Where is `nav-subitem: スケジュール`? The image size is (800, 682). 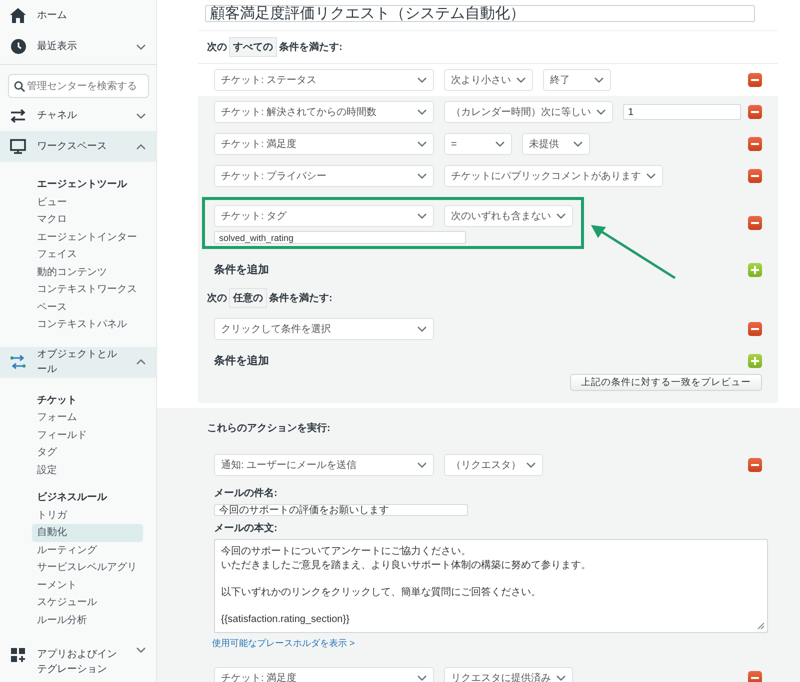 nav-subitem: スケジュール is located at coordinates (87, 603).